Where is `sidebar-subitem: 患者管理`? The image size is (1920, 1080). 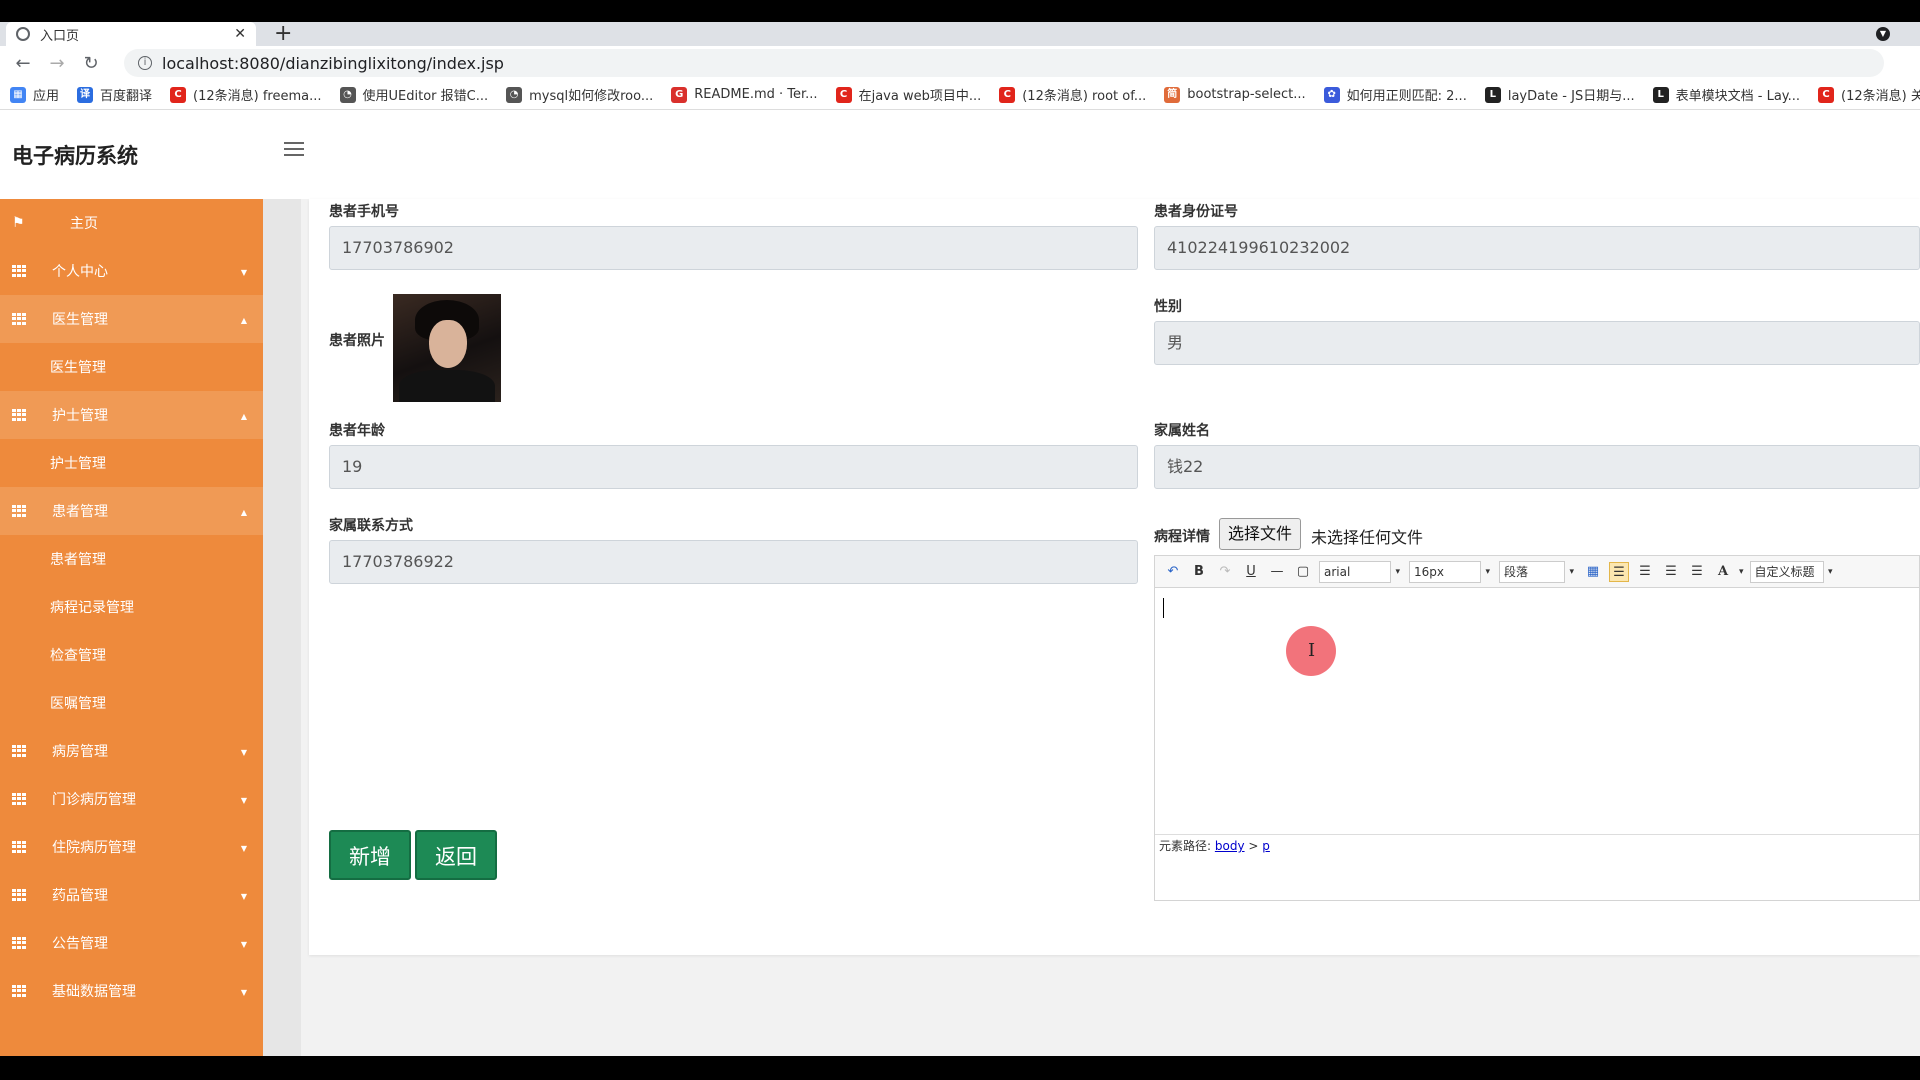 sidebar-subitem: 患者管理 is located at coordinates (131, 559).